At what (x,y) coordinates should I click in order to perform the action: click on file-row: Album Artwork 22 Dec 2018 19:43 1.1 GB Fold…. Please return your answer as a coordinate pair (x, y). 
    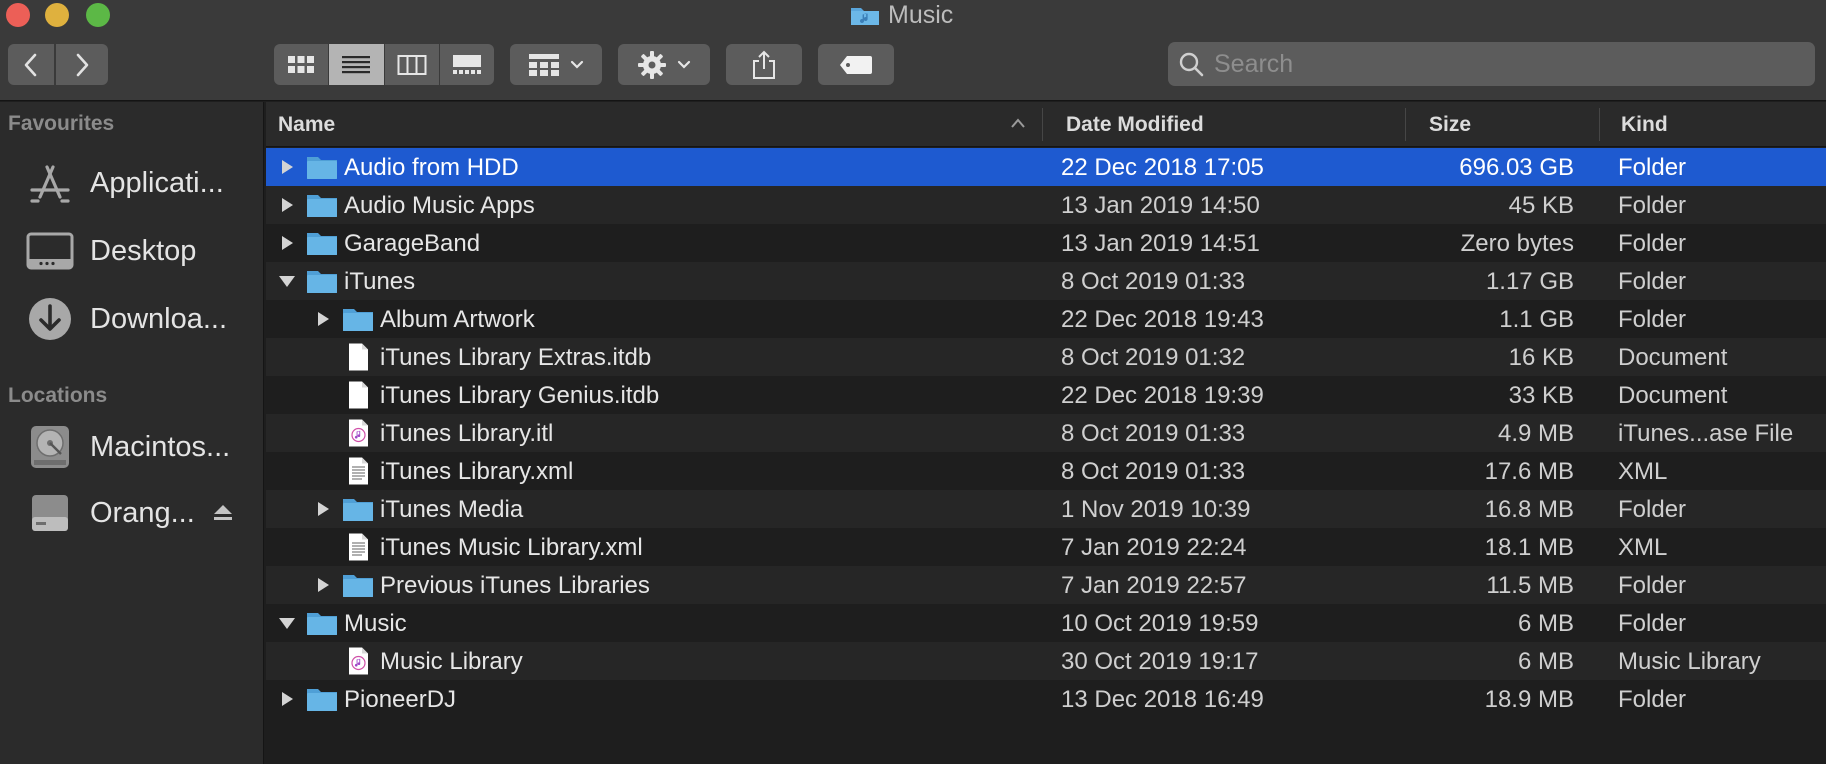
    Looking at the image, I should click on (1046, 319).